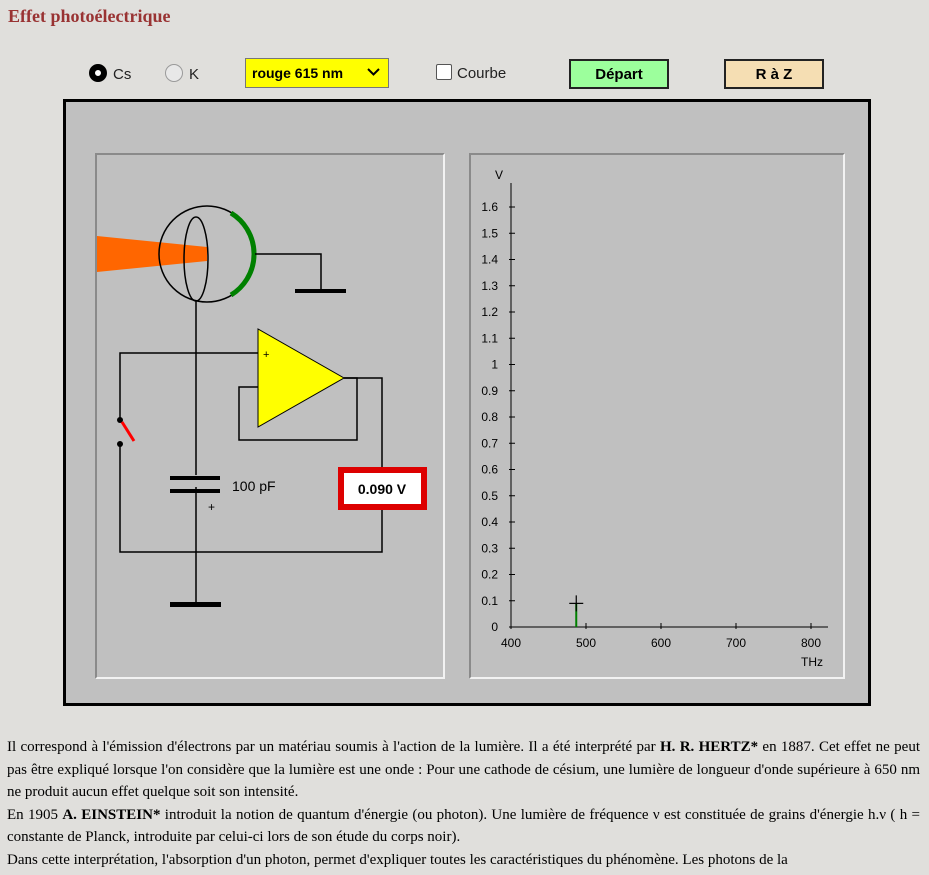  Describe the element at coordinates (35, 814) in the screenshot. I see `p2-text-a: En 1905` at that location.